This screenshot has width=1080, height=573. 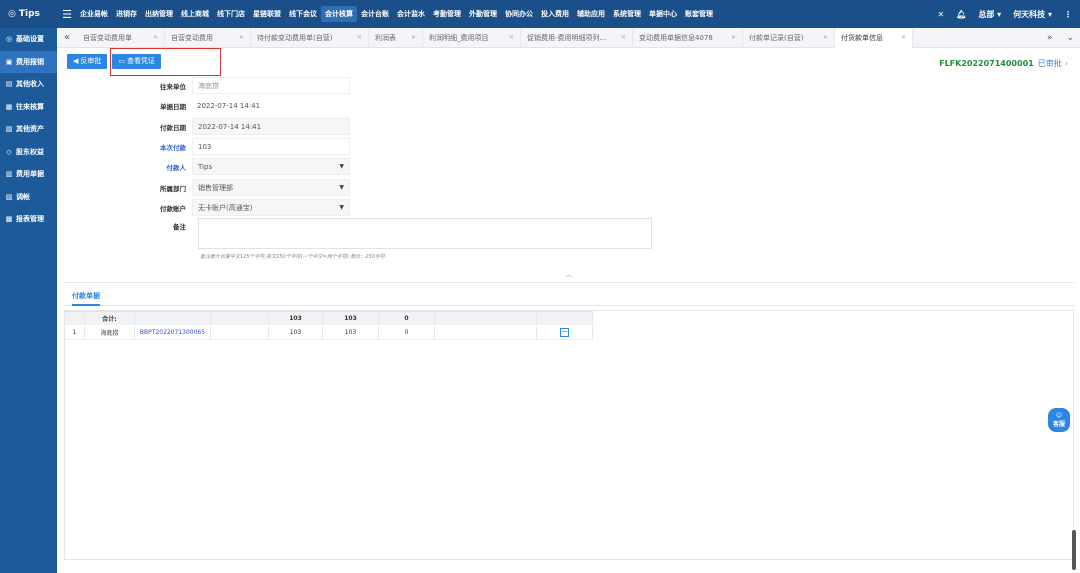 What do you see at coordinates (1032, 14) in the screenshot?
I see `company-menu: 何天科技 ▾` at bounding box center [1032, 14].